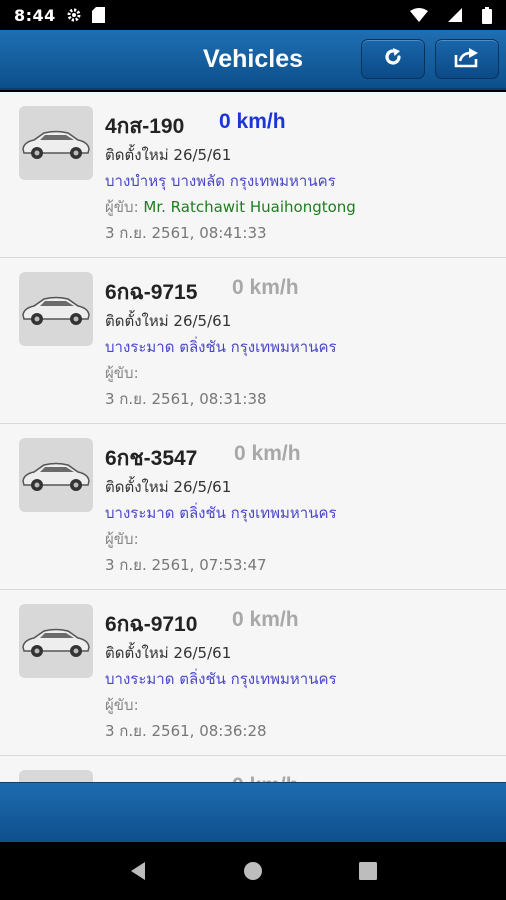  I want to click on home-icon, so click(253, 871).